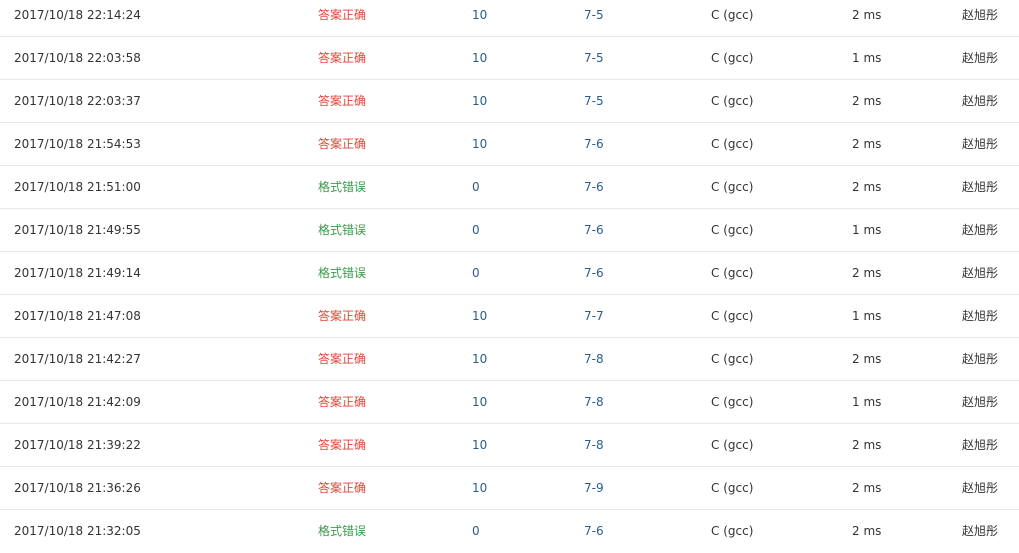  I want to click on submit-time: 2017/10/18 21:54:53, so click(77, 144).